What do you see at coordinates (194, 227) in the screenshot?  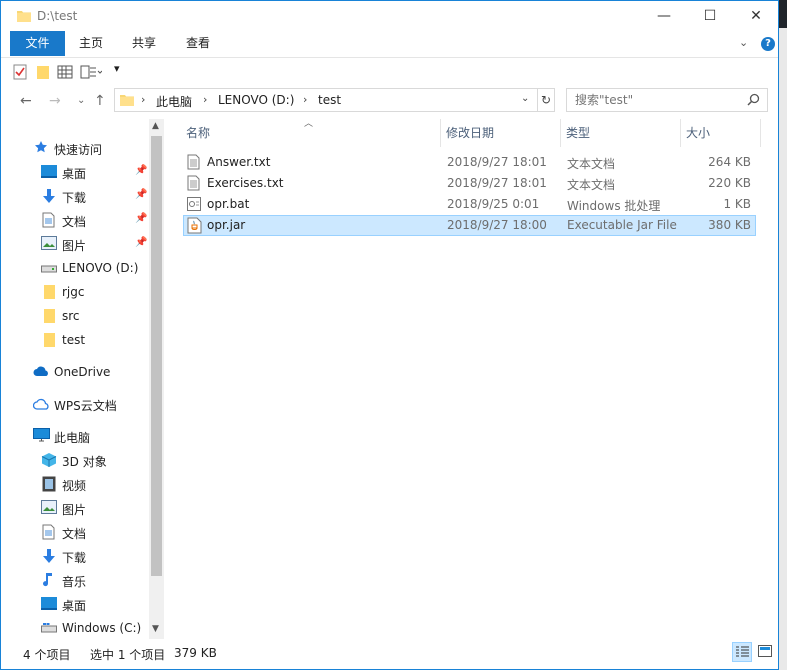 I see `jar-file-icon` at bounding box center [194, 227].